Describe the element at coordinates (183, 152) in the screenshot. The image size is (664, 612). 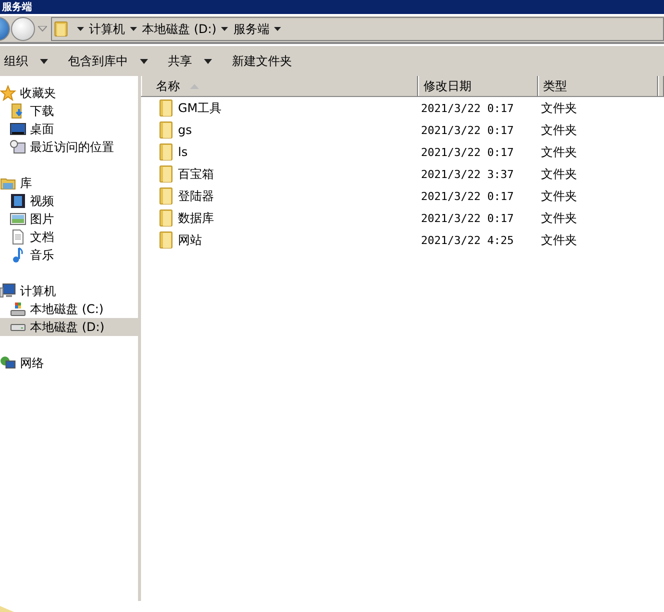
I see `file-name: ls` at that location.